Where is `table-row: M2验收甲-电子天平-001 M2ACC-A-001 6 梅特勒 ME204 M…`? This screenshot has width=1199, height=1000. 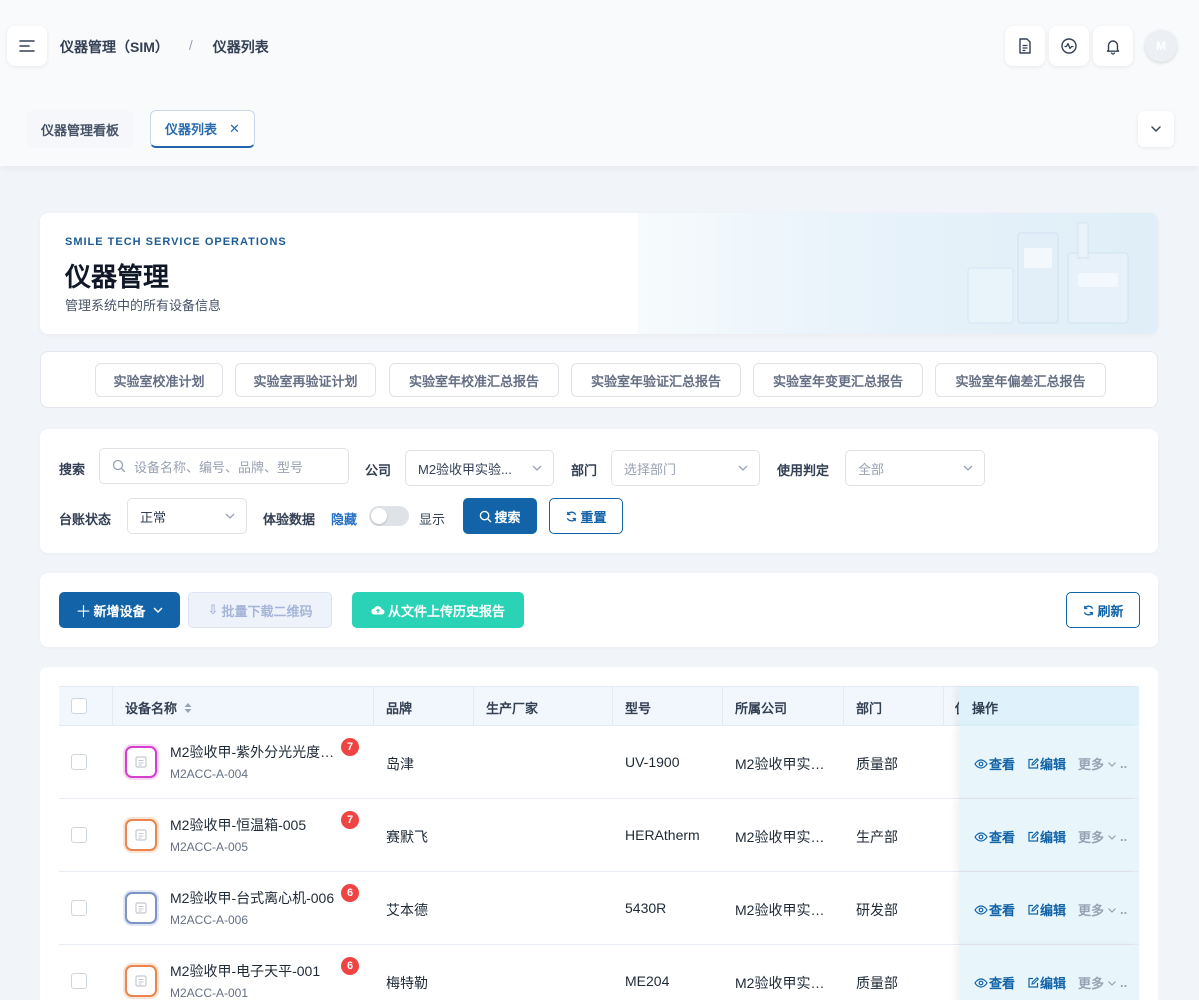
table-row: M2验收甲-电子天平-001 M2ACC-A-001 6 梅特勒 ME204 M… is located at coordinates (599, 972).